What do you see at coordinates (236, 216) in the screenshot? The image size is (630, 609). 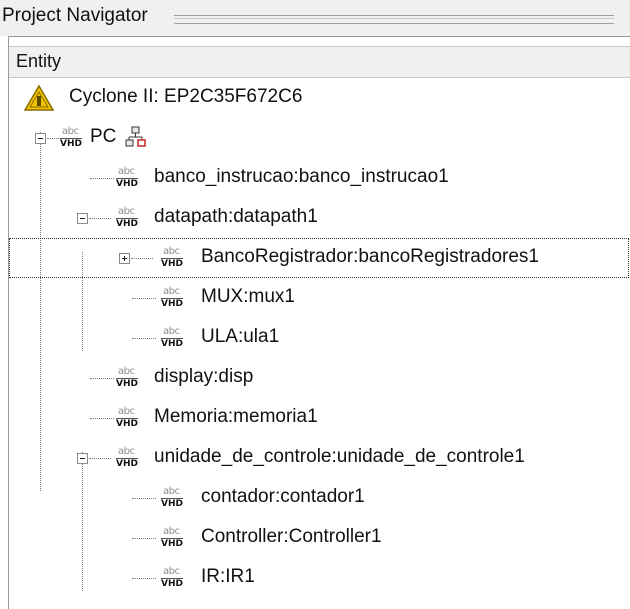 I see `tree-item-label: datapath:datapath1` at bounding box center [236, 216].